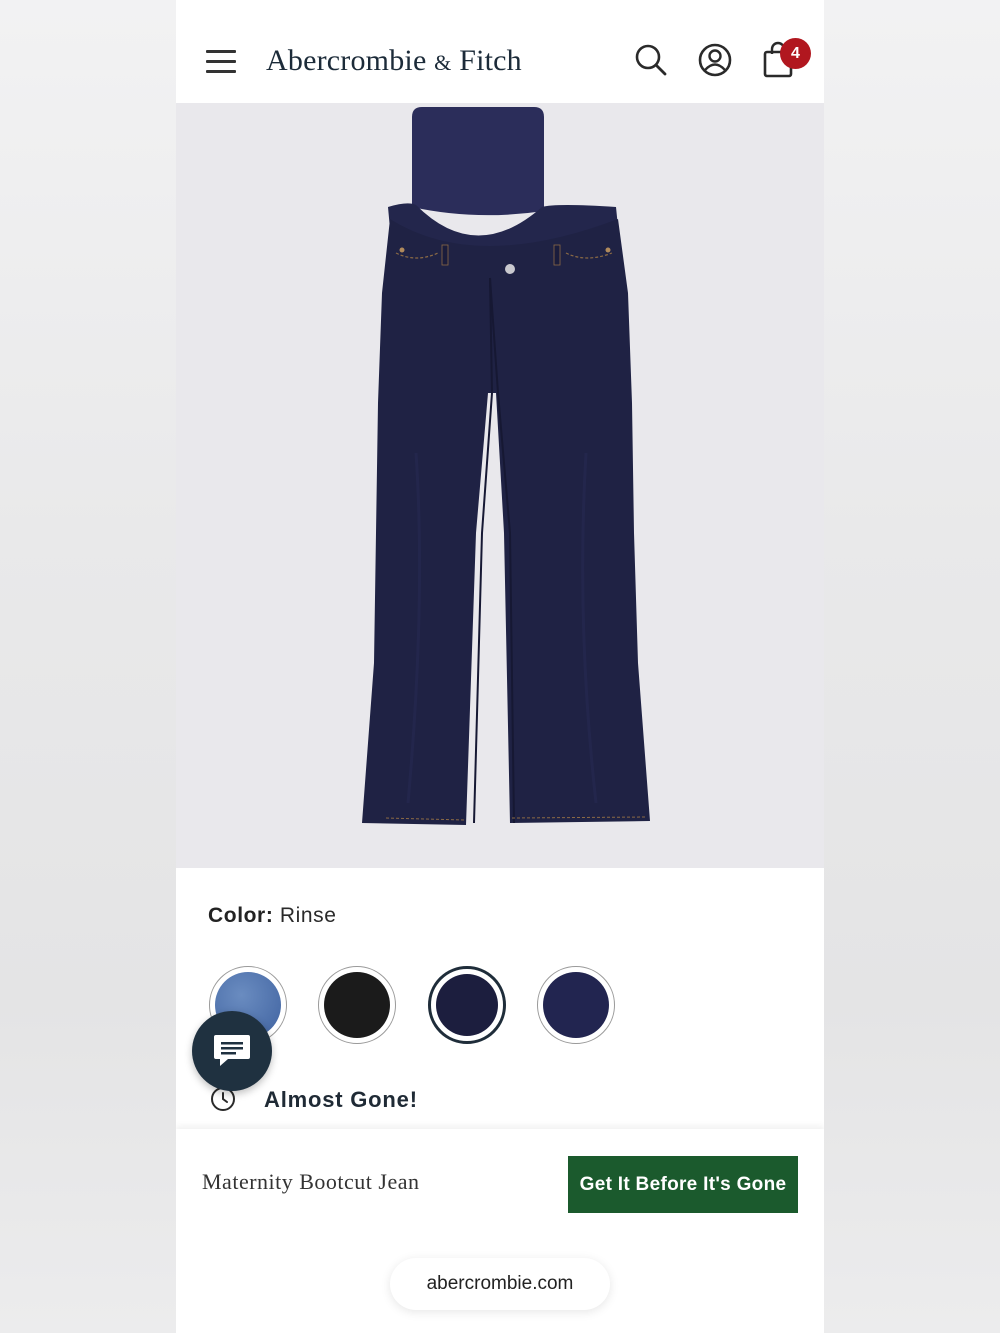 This screenshot has width=1000, height=1333. I want to click on cart-count-badge: 4, so click(795, 53).